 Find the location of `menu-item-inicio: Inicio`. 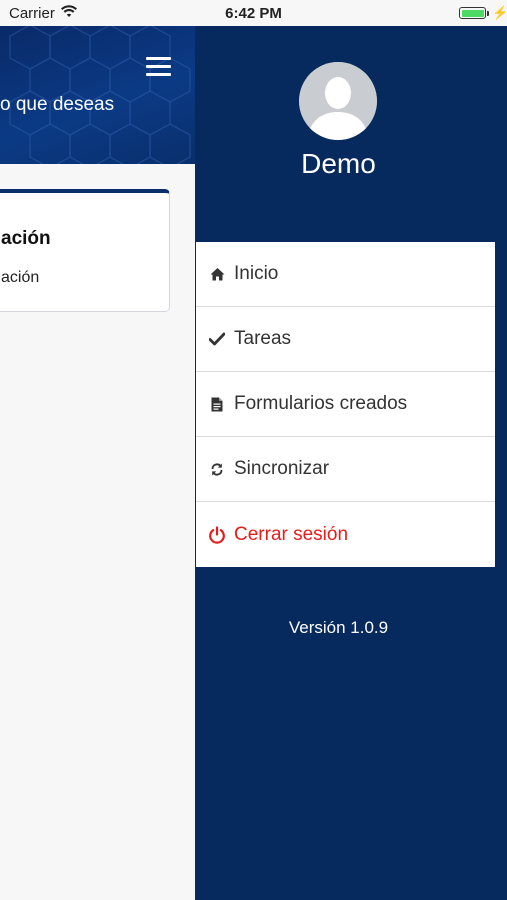

menu-item-inicio: Inicio is located at coordinates (345, 274).